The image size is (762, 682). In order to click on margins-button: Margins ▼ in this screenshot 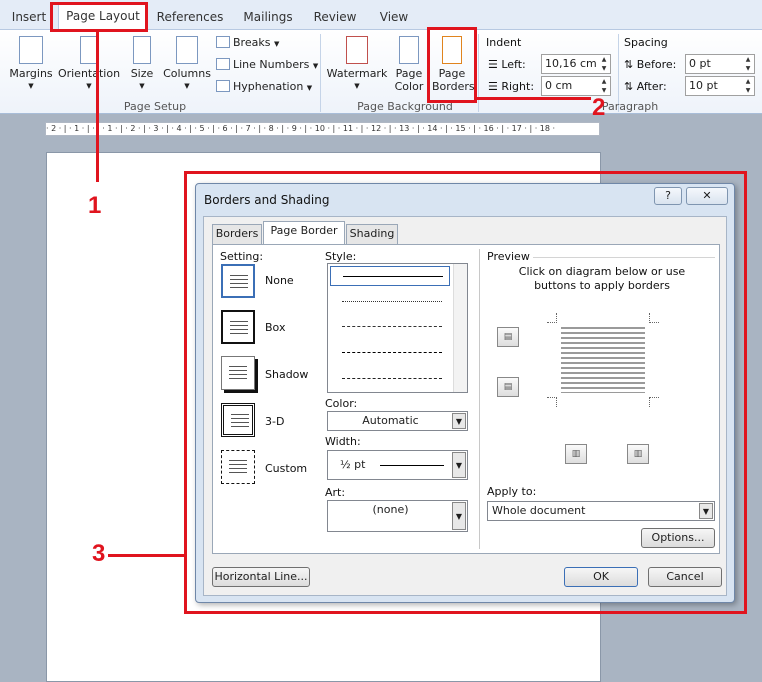, I will do `click(31, 64)`.